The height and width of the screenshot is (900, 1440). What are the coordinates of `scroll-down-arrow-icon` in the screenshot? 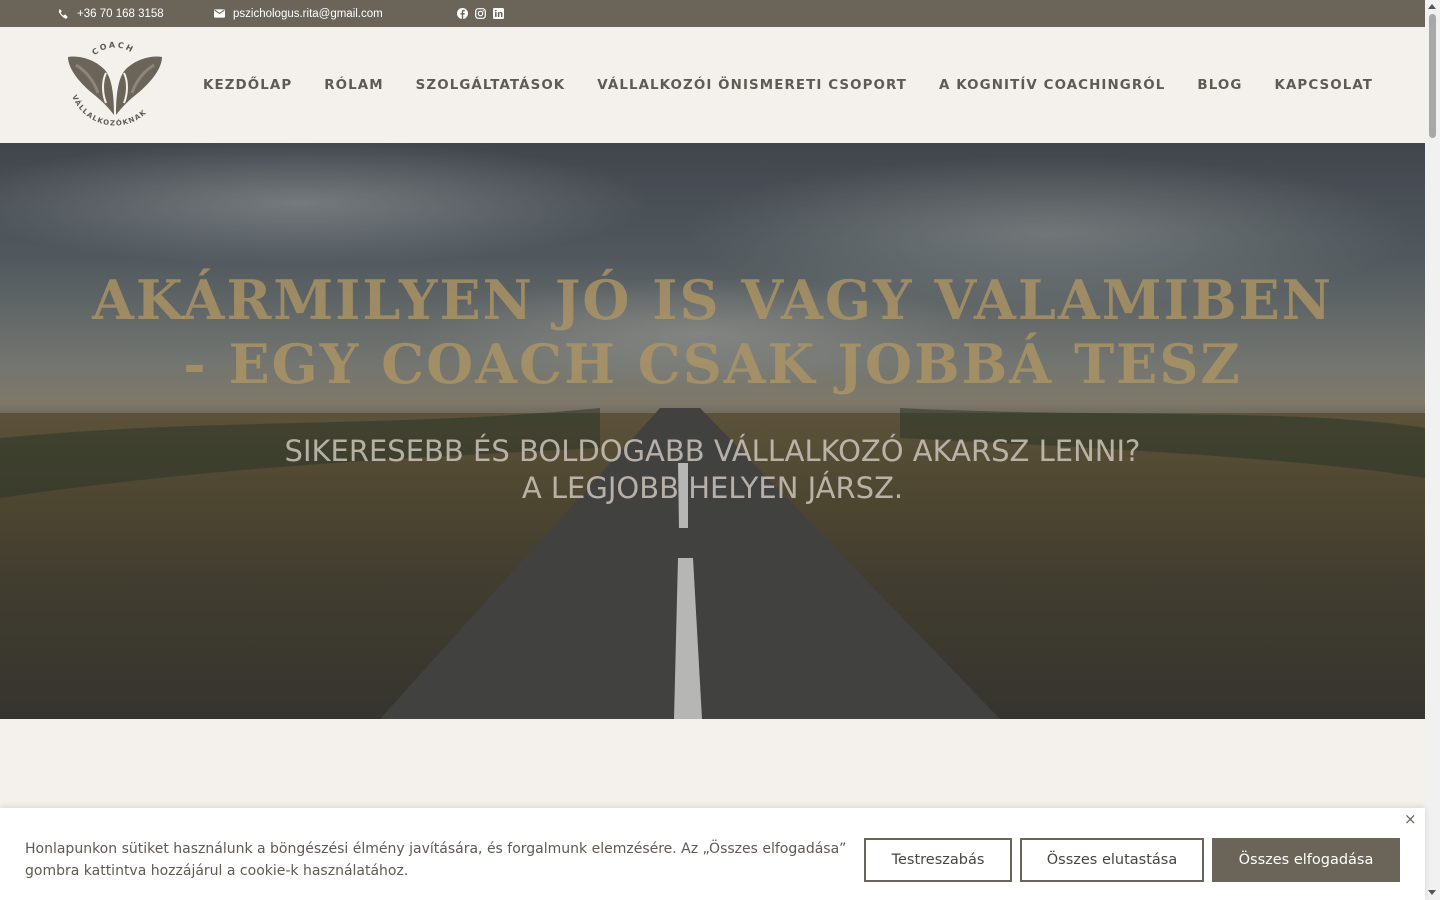 It's located at (1432, 892).